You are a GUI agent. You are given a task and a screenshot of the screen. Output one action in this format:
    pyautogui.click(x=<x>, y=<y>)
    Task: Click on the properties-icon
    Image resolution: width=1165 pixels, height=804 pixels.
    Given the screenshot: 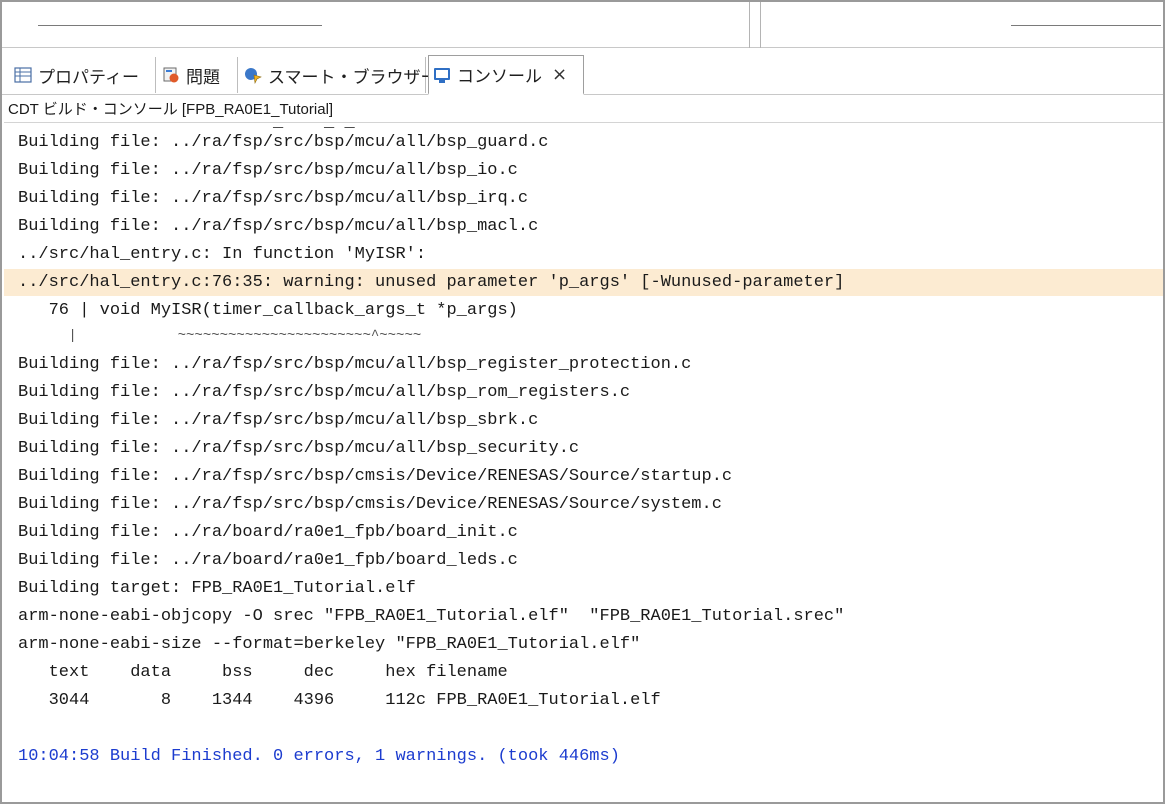 What is the action you would take?
    pyautogui.click(x=23, y=75)
    